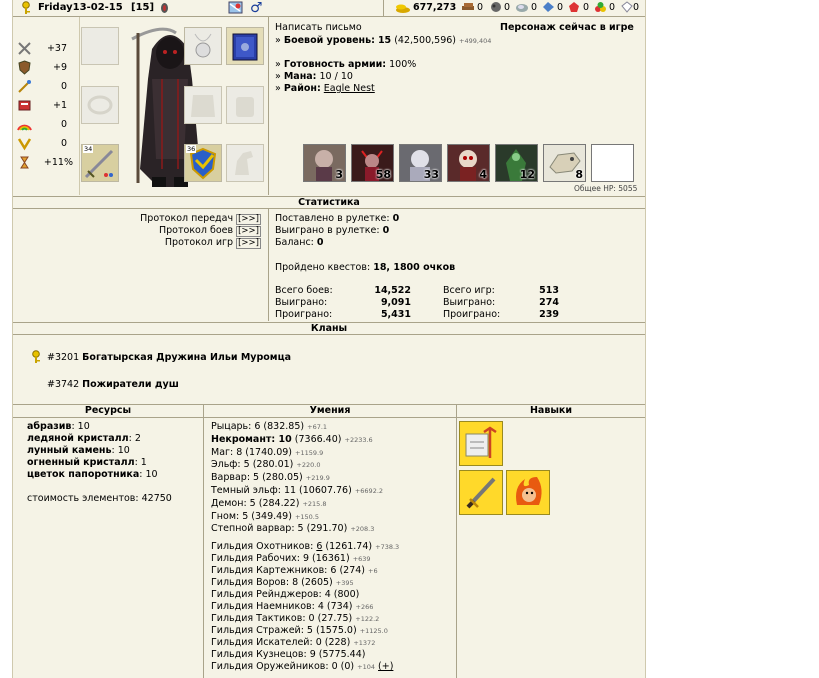  What do you see at coordinates (528, 492) in the screenshot?
I see `talent-fire-head` at bounding box center [528, 492].